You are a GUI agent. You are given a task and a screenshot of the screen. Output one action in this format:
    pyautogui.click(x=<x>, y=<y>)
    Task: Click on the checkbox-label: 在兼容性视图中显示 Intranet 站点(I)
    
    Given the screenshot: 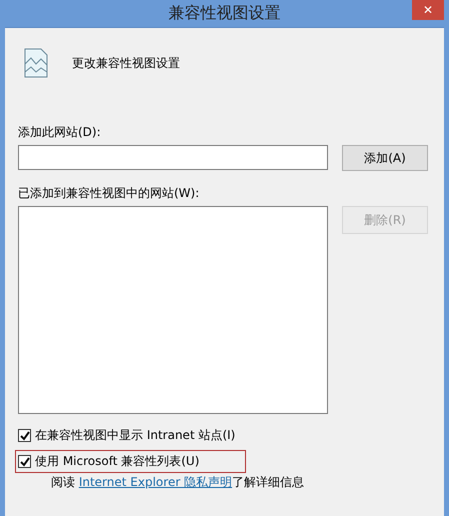 What is the action you would take?
    pyautogui.click(x=135, y=435)
    